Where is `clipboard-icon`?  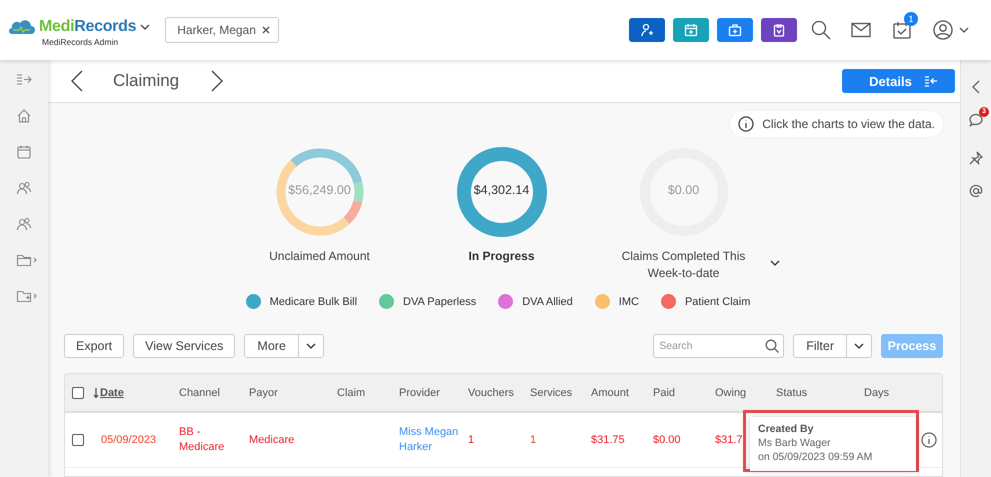
clipboard-icon is located at coordinates (779, 30).